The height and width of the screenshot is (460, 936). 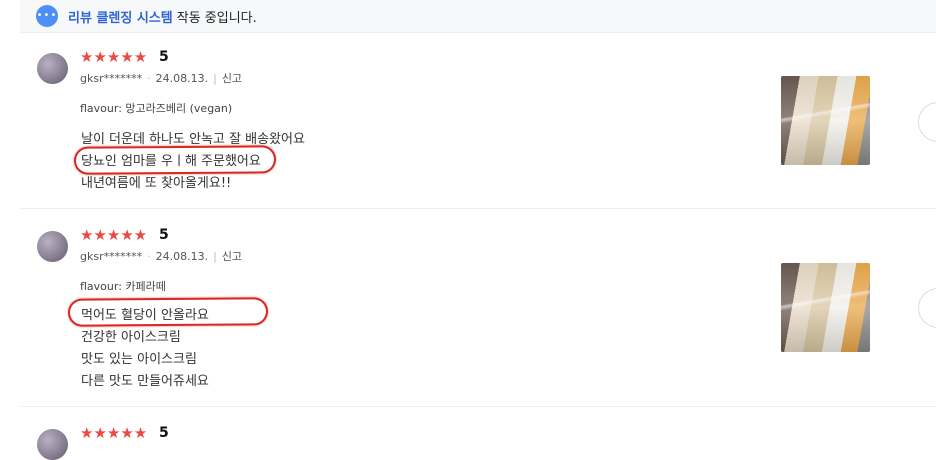 What do you see at coordinates (156, 108) in the screenshot?
I see `product-option: flavour: 망고라즈베리 (vegan)` at bounding box center [156, 108].